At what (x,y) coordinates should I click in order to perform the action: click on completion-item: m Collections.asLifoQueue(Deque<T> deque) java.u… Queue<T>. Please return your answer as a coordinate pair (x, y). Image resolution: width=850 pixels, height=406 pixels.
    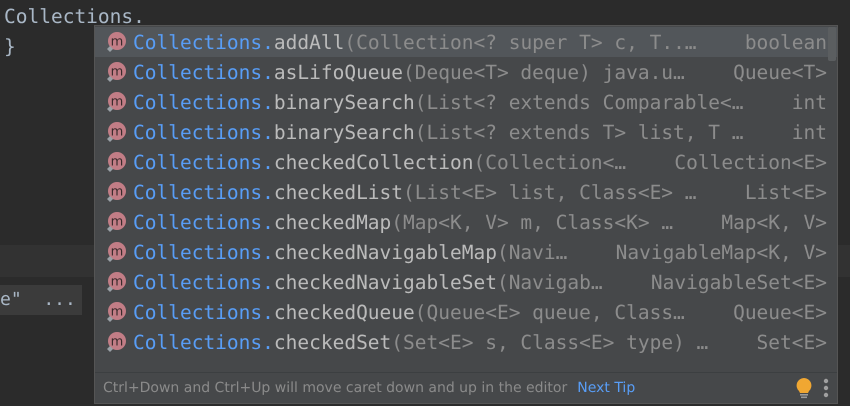
    Looking at the image, I should click on (466, 72).